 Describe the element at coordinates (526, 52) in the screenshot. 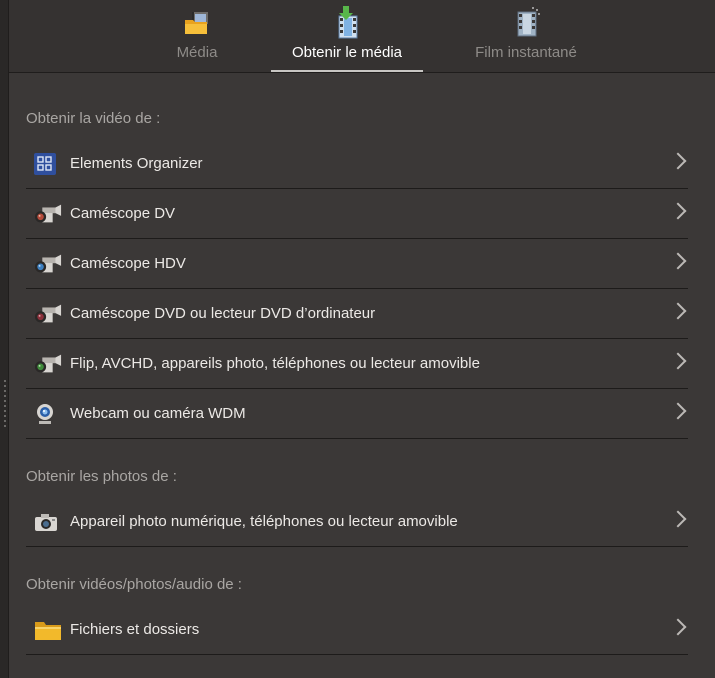

I see `tab-instant-movie-label: Film instantané` at that location.